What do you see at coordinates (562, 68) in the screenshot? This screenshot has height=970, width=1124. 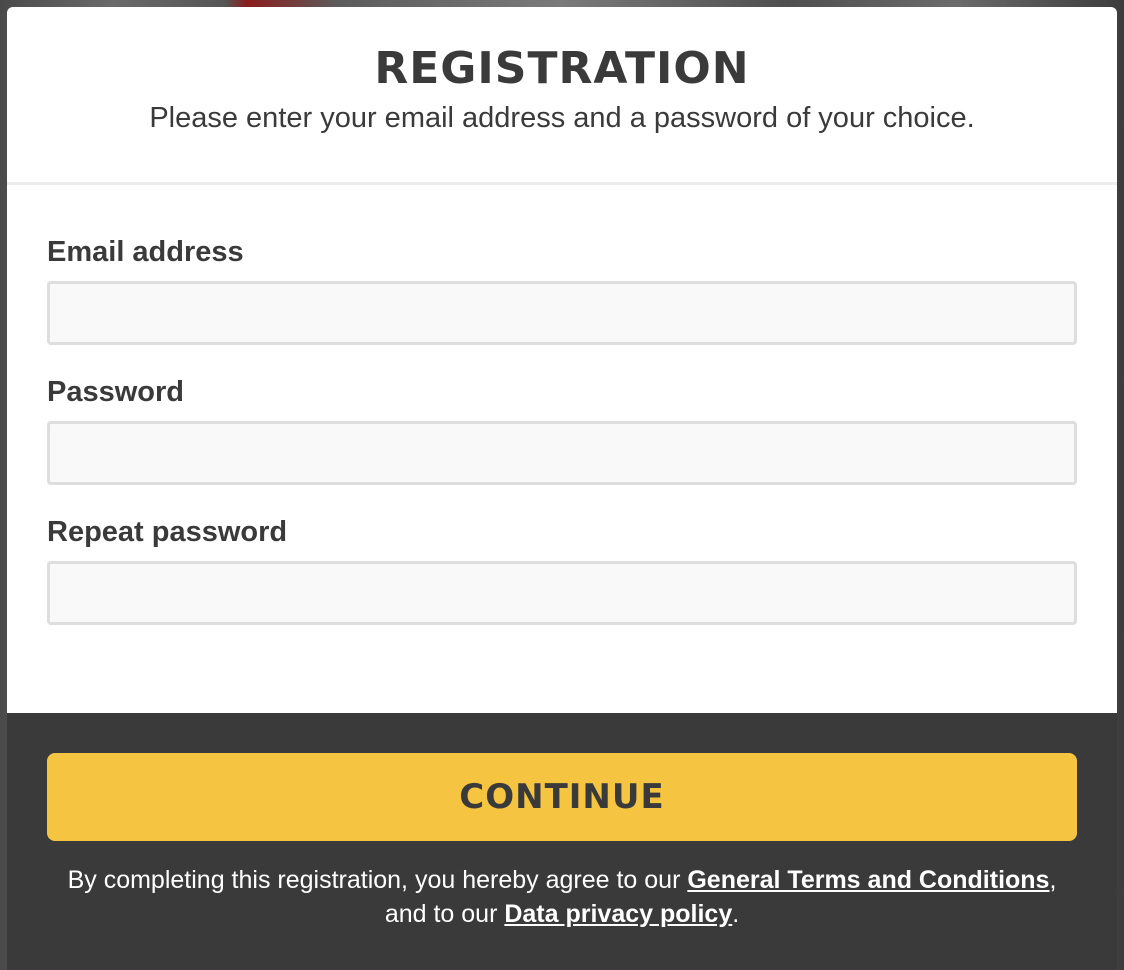 I see `page-title: REGISTRATION` at bounding box center [562, 68].